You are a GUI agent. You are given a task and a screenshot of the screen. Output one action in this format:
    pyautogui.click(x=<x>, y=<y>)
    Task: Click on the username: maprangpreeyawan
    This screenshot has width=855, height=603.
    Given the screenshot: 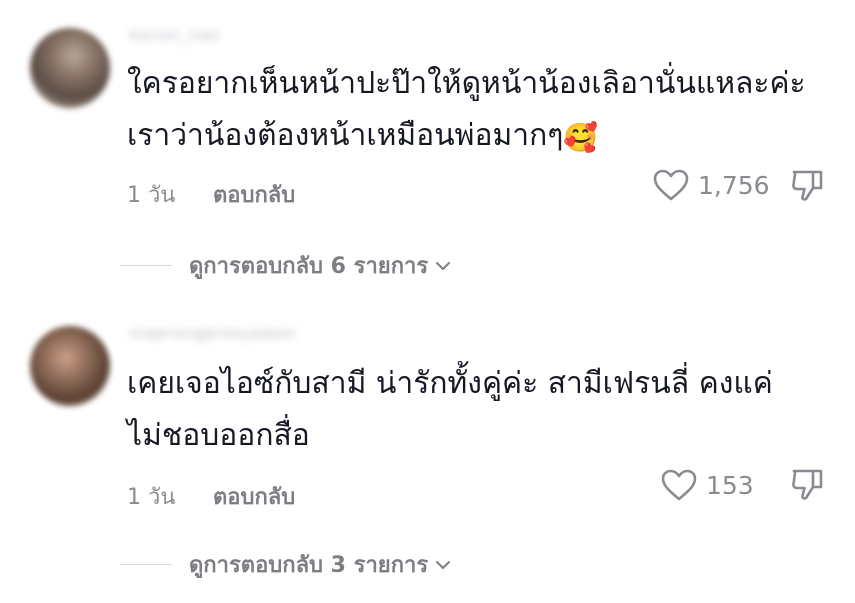 What is the action you would take?
    pyautogui.click(x=213, y=333)
    